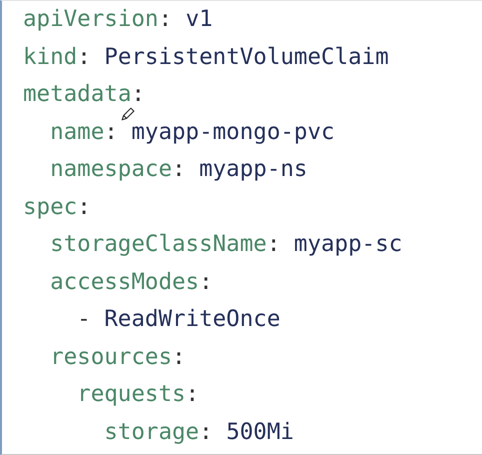 This screenshot has width=482, height=455. What do you see at coordinates (199, 19) in the screenshot?
I see `yaml-value: v1` at bounding box center [199, 19].